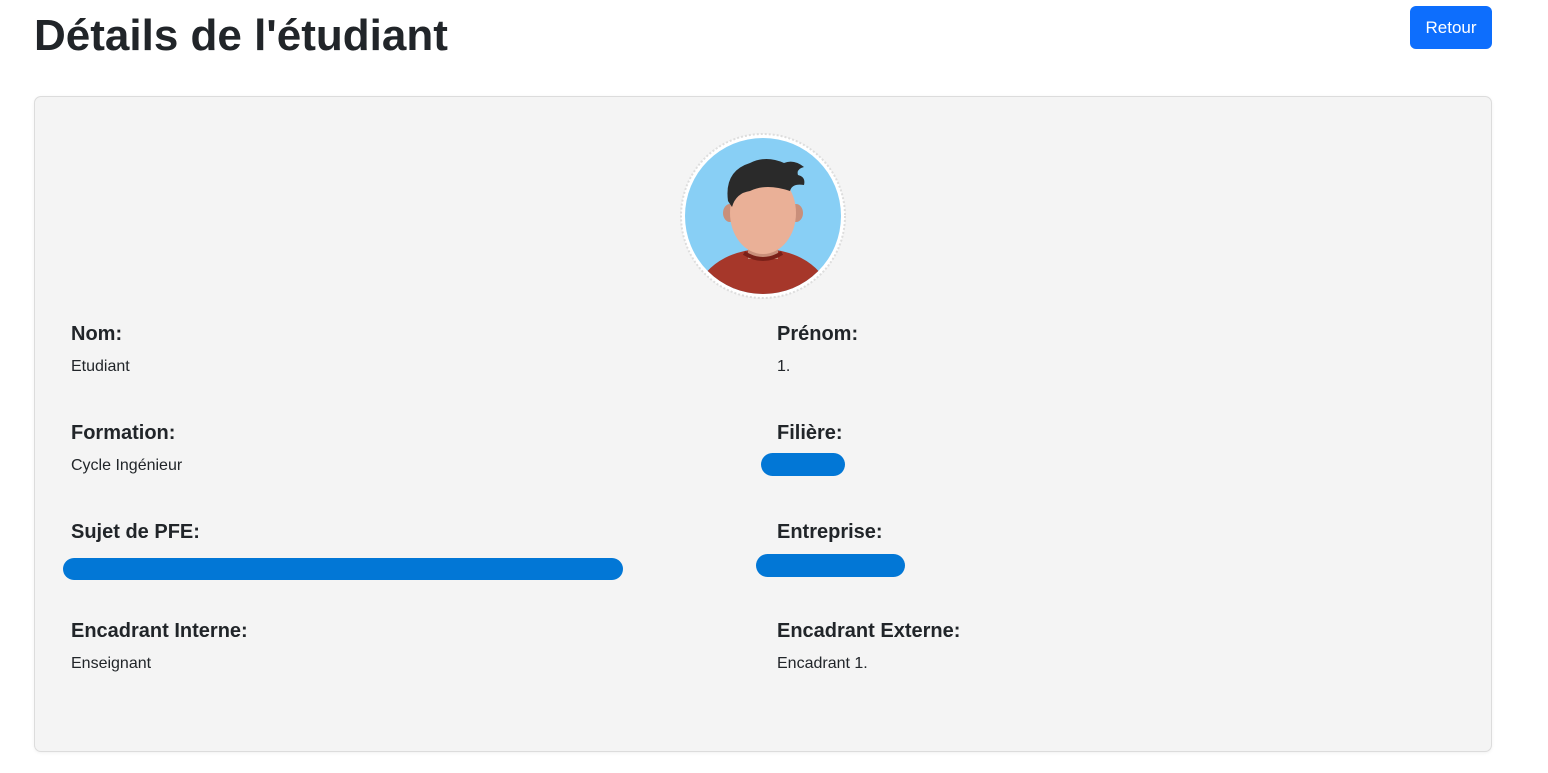 The image size is (1548, 773). I want to click on back-button: Retour, so click(1451, 27).